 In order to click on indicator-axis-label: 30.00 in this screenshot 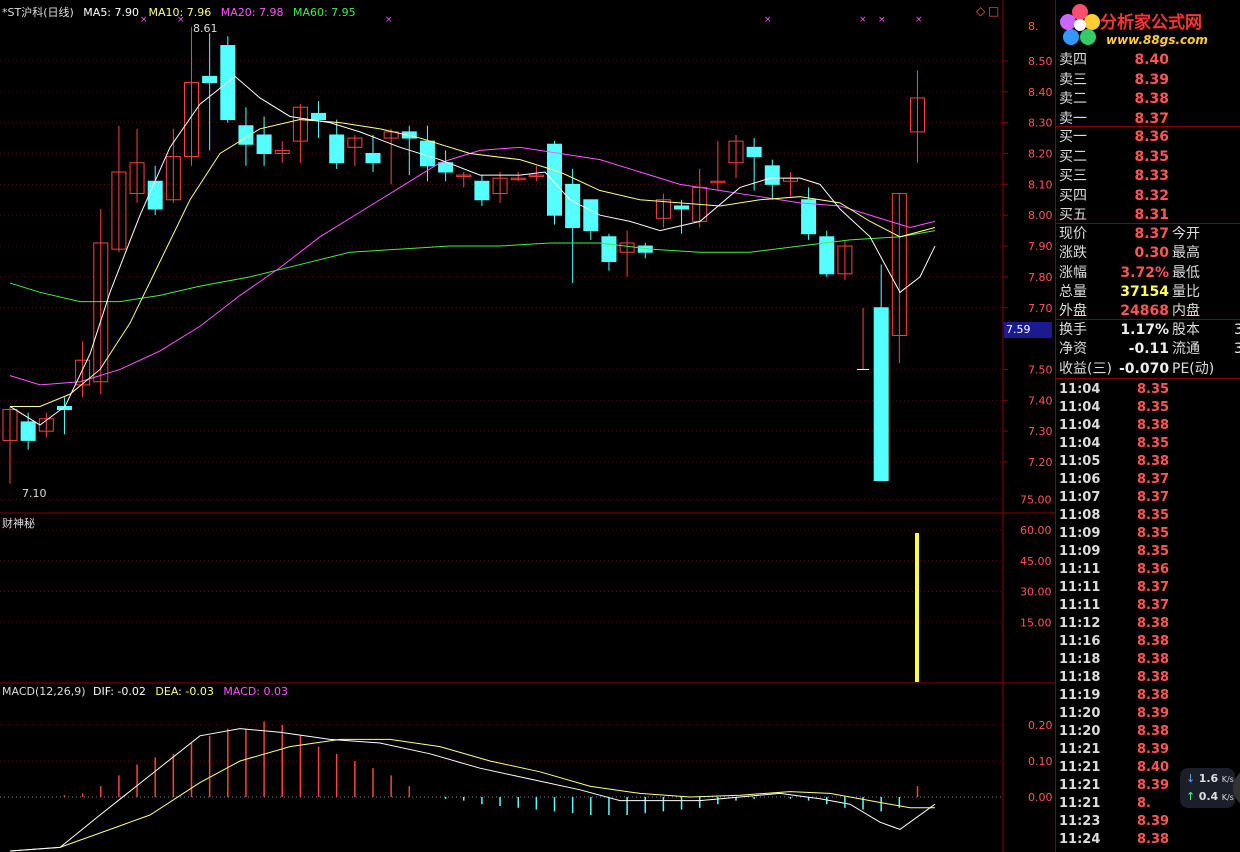, I will do `click(1036, 592)`.